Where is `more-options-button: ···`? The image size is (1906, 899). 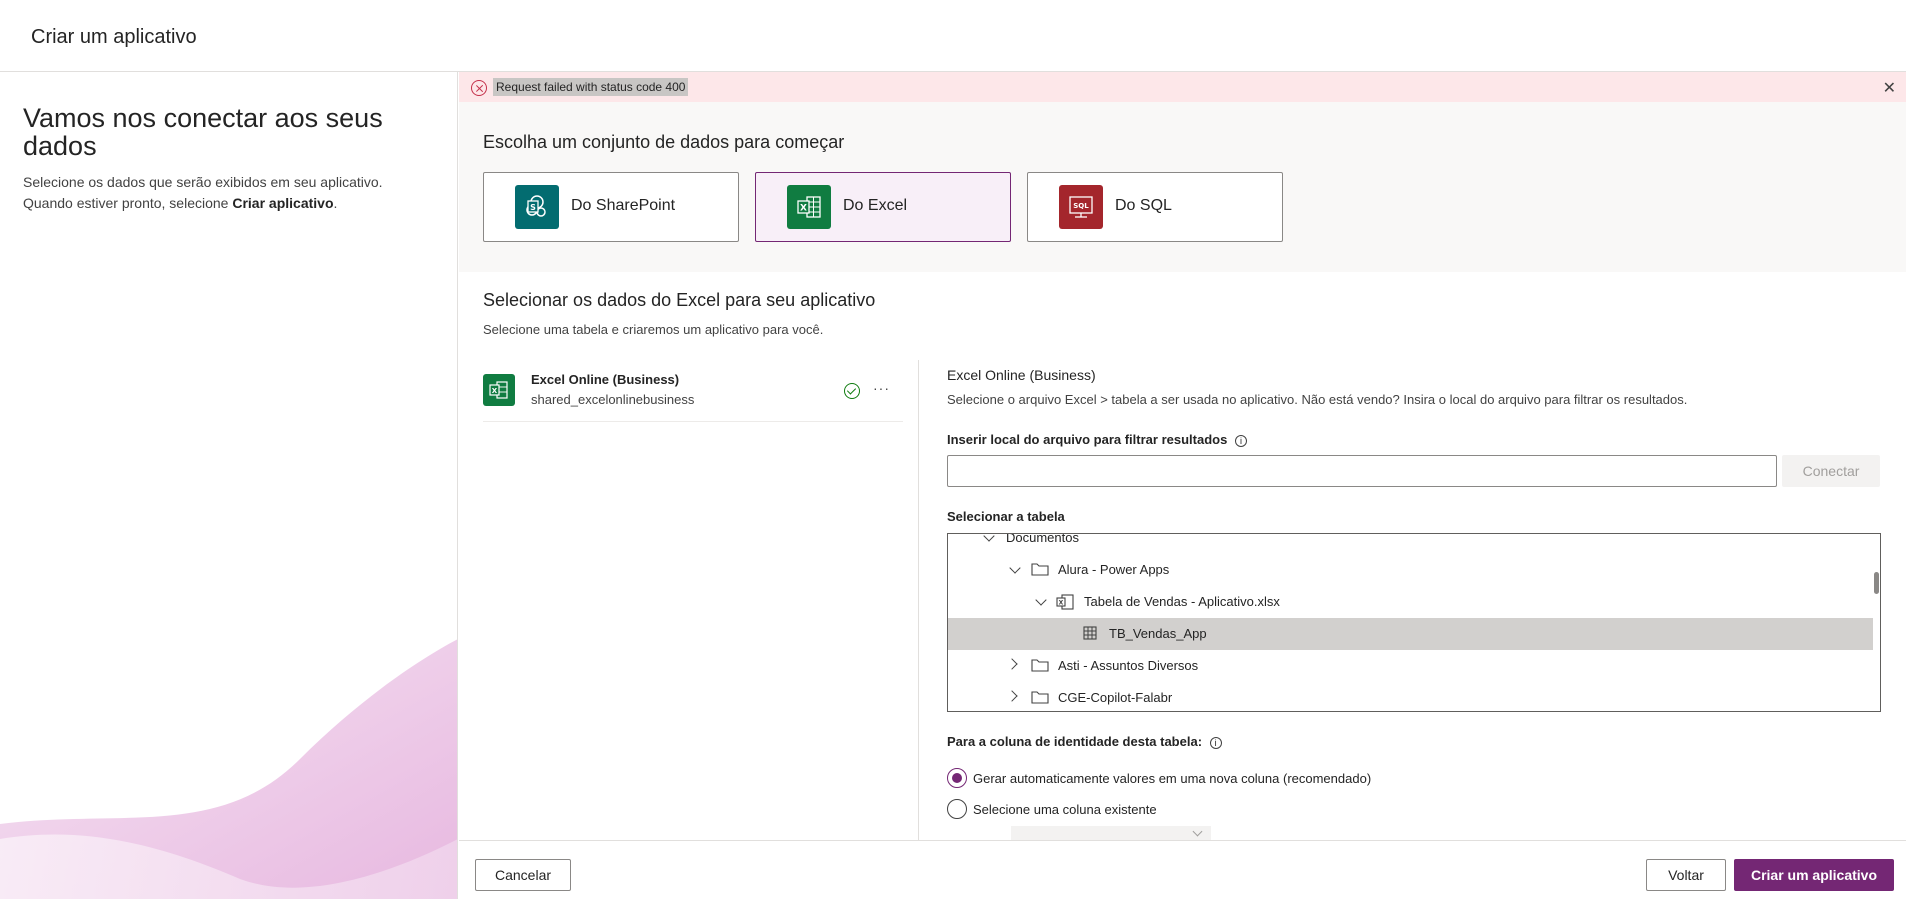 more-options-button: ··· is located at coordinates (881, 388).